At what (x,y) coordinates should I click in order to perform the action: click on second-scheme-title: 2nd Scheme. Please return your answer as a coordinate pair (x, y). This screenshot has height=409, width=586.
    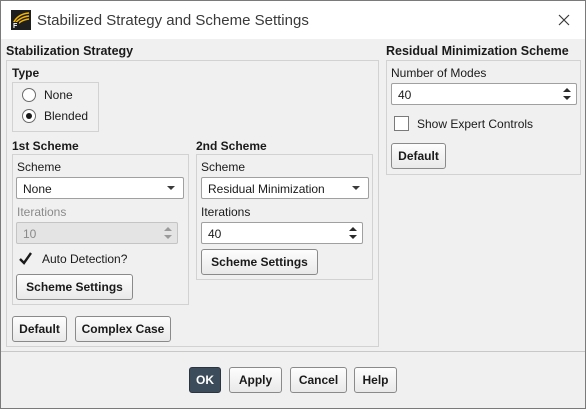
    Looking at the image, I should click on (231, 146).